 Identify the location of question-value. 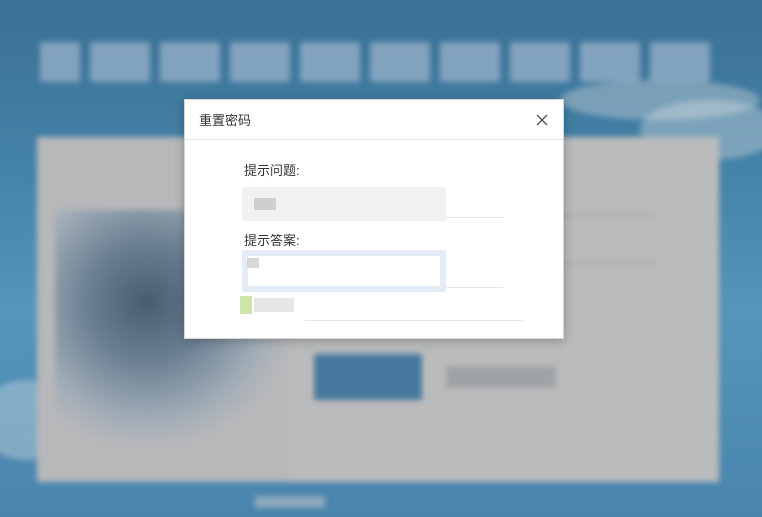
(265, 204).